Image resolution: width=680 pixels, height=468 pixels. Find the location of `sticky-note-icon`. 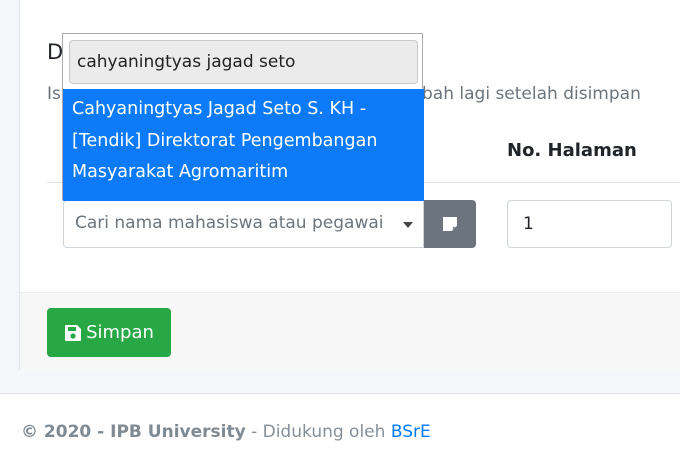

sticky-note-icon is located at coordinates (450, 224).